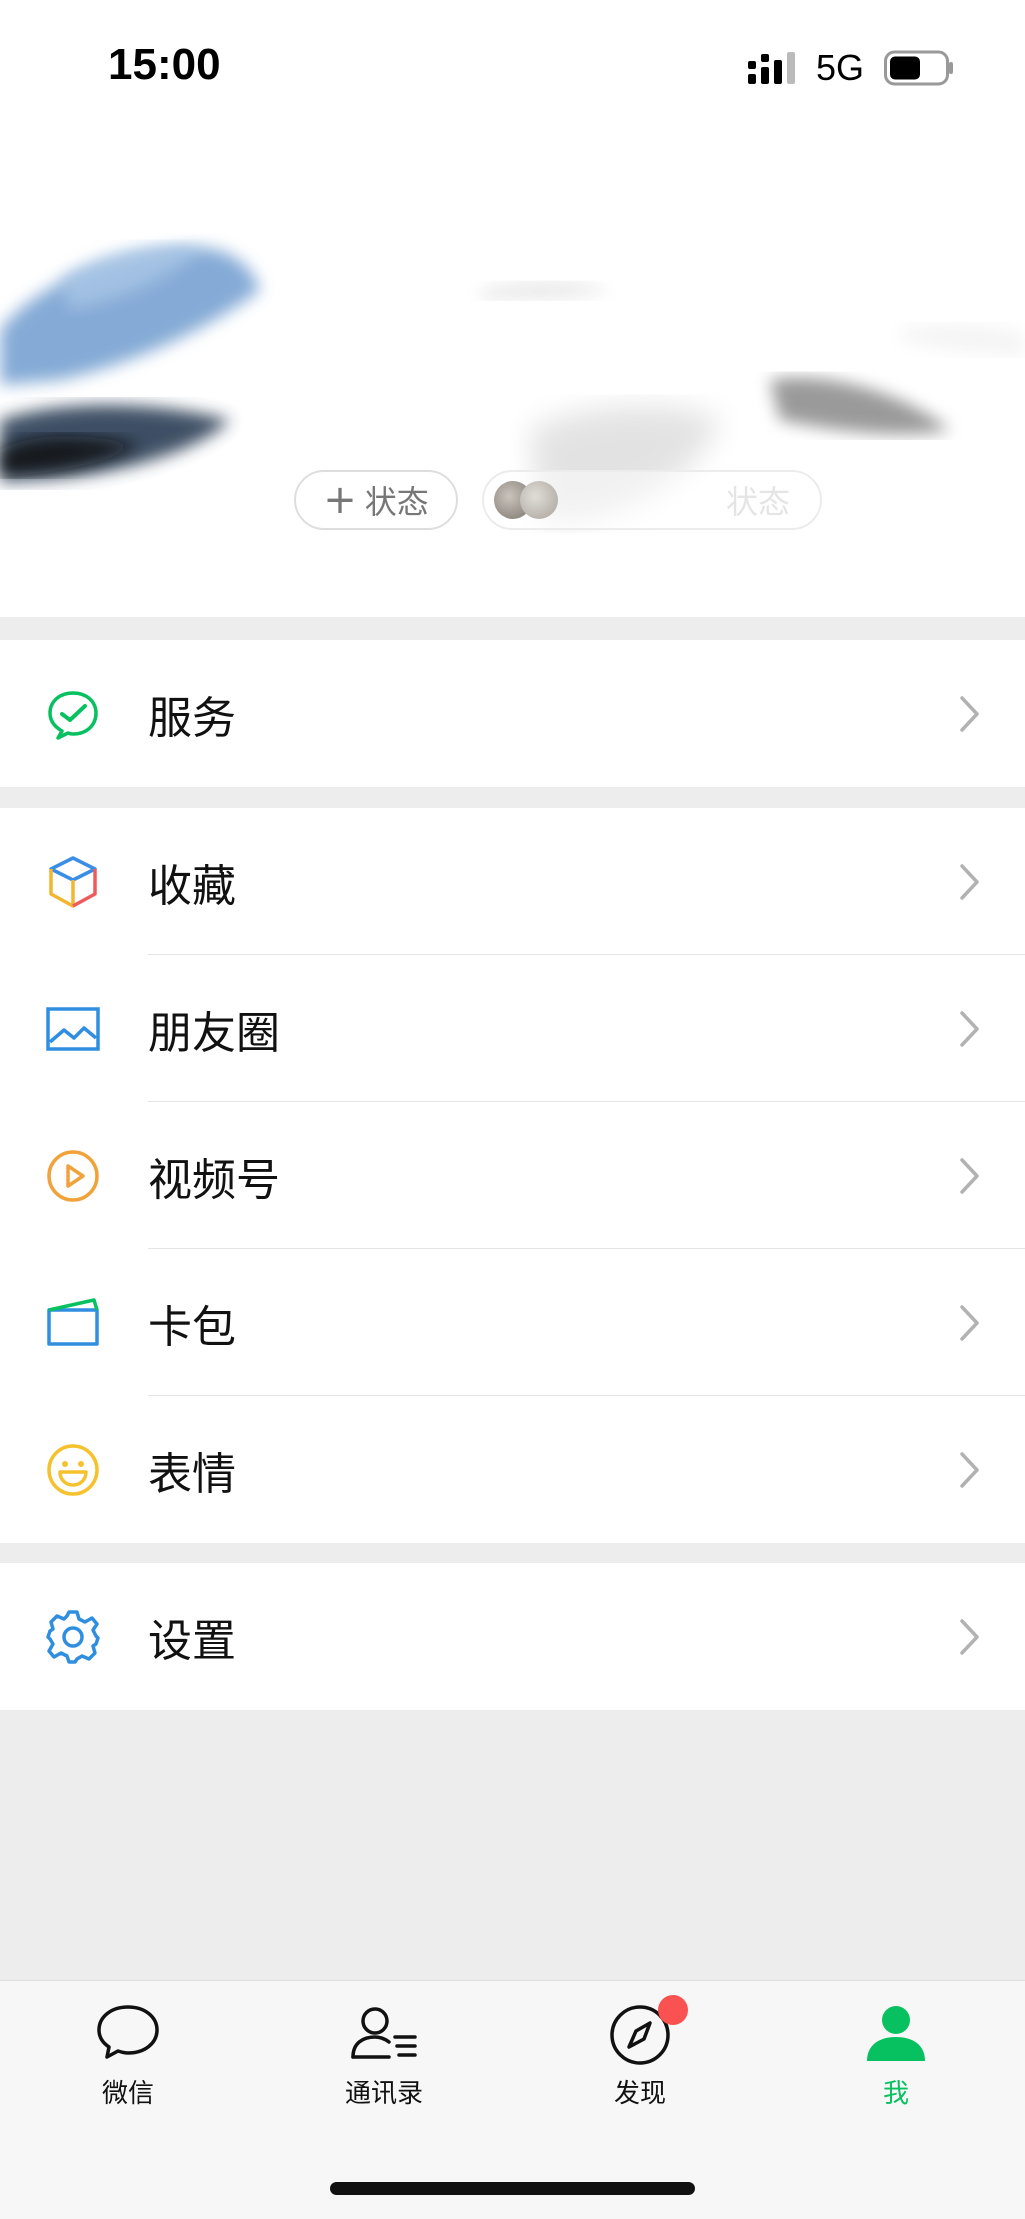 The image size is (1025, 2219). Describe the element at coordinates (73, 1469) in the screenshot. I see `smiley-face-icon` at that location.